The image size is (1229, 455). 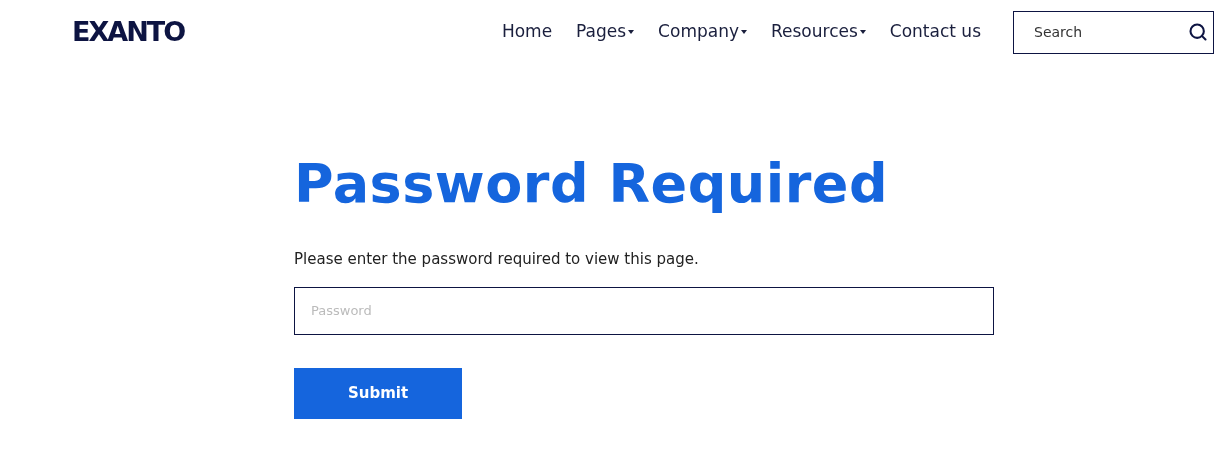 I want to click on nav-link: Resources, so click(x=818, y=32).